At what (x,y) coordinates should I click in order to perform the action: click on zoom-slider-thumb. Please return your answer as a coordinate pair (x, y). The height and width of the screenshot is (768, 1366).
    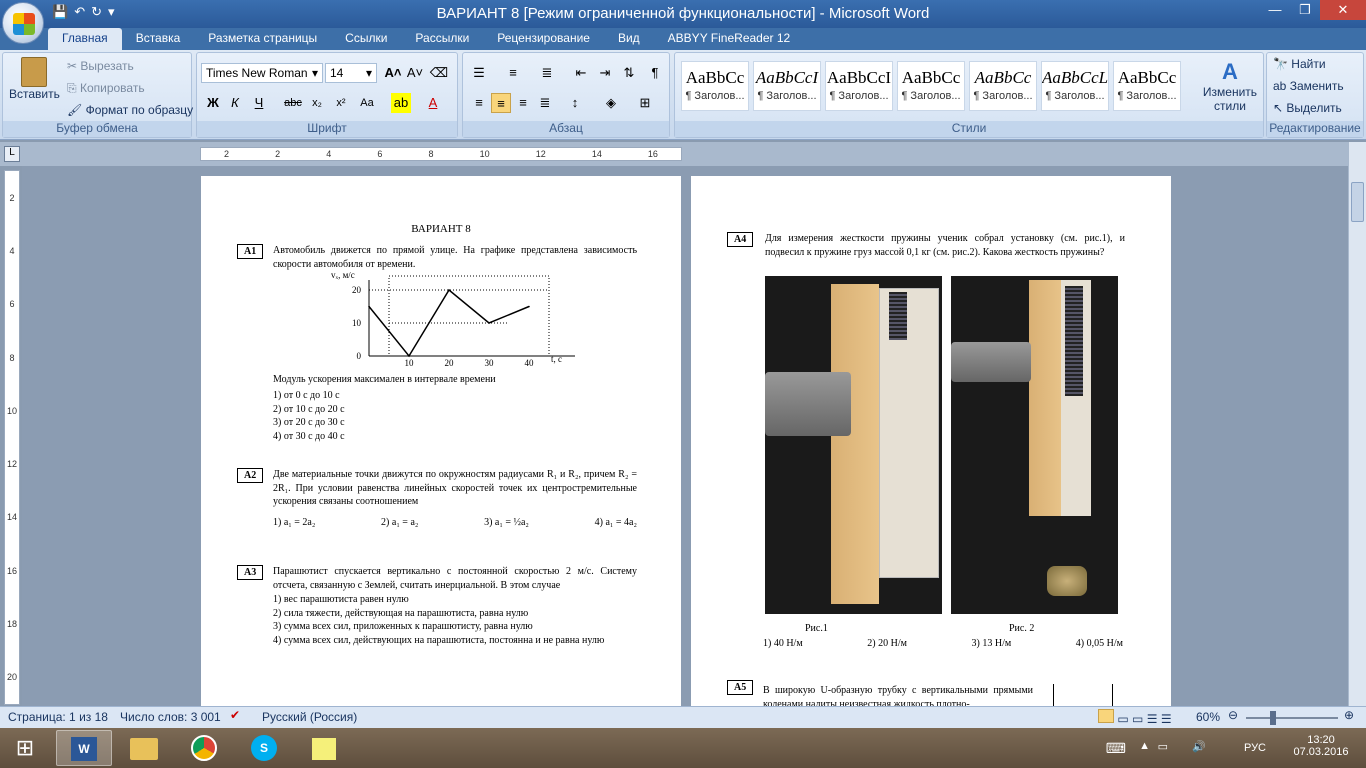
    Looking at the image, I should click on (1273, 718).